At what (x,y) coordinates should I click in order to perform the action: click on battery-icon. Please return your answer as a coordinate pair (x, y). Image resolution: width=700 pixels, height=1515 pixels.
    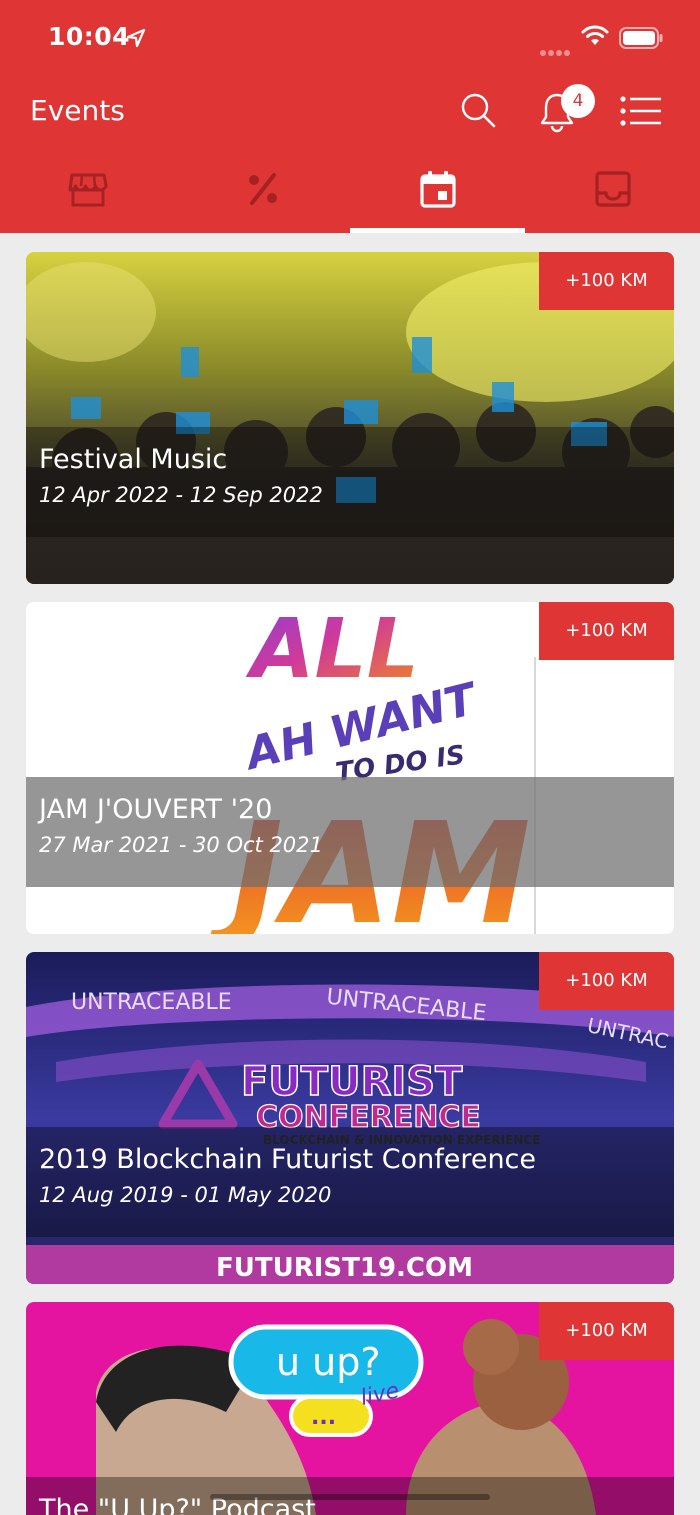
    Looking at the image, I should click on (641, 38).